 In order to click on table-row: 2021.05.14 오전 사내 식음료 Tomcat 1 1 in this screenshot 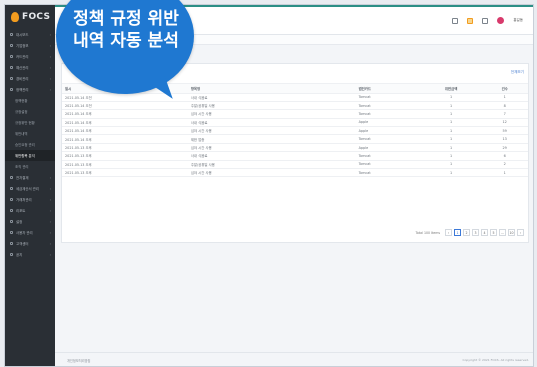, I will do `click(295, 97)`.